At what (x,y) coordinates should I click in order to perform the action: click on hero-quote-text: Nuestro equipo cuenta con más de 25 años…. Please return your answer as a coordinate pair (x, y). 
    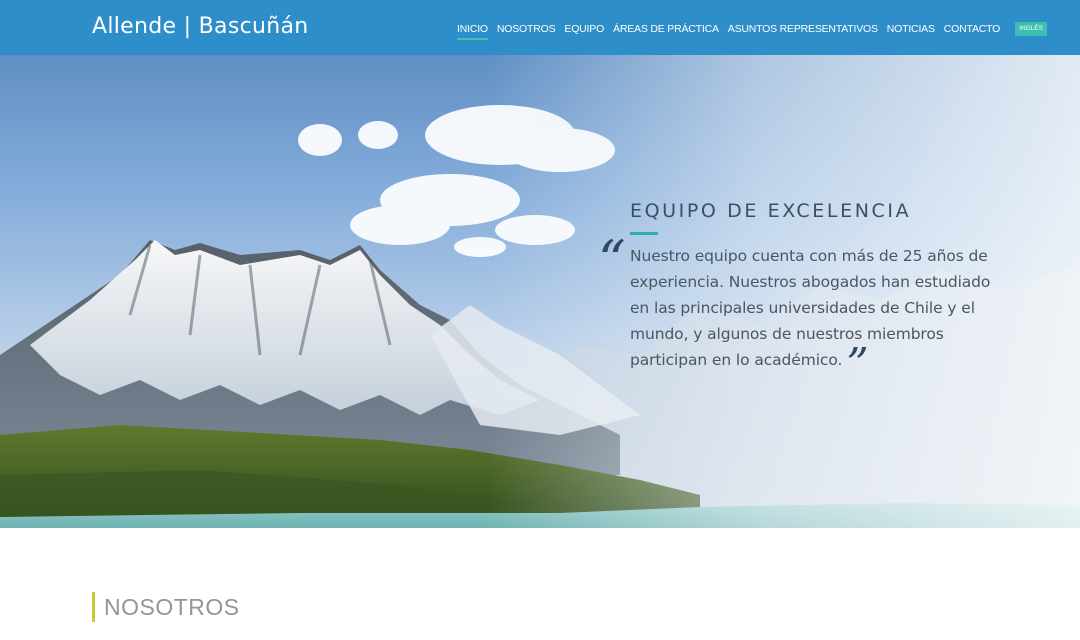
    Looking at the image, I should click on (820, 315).